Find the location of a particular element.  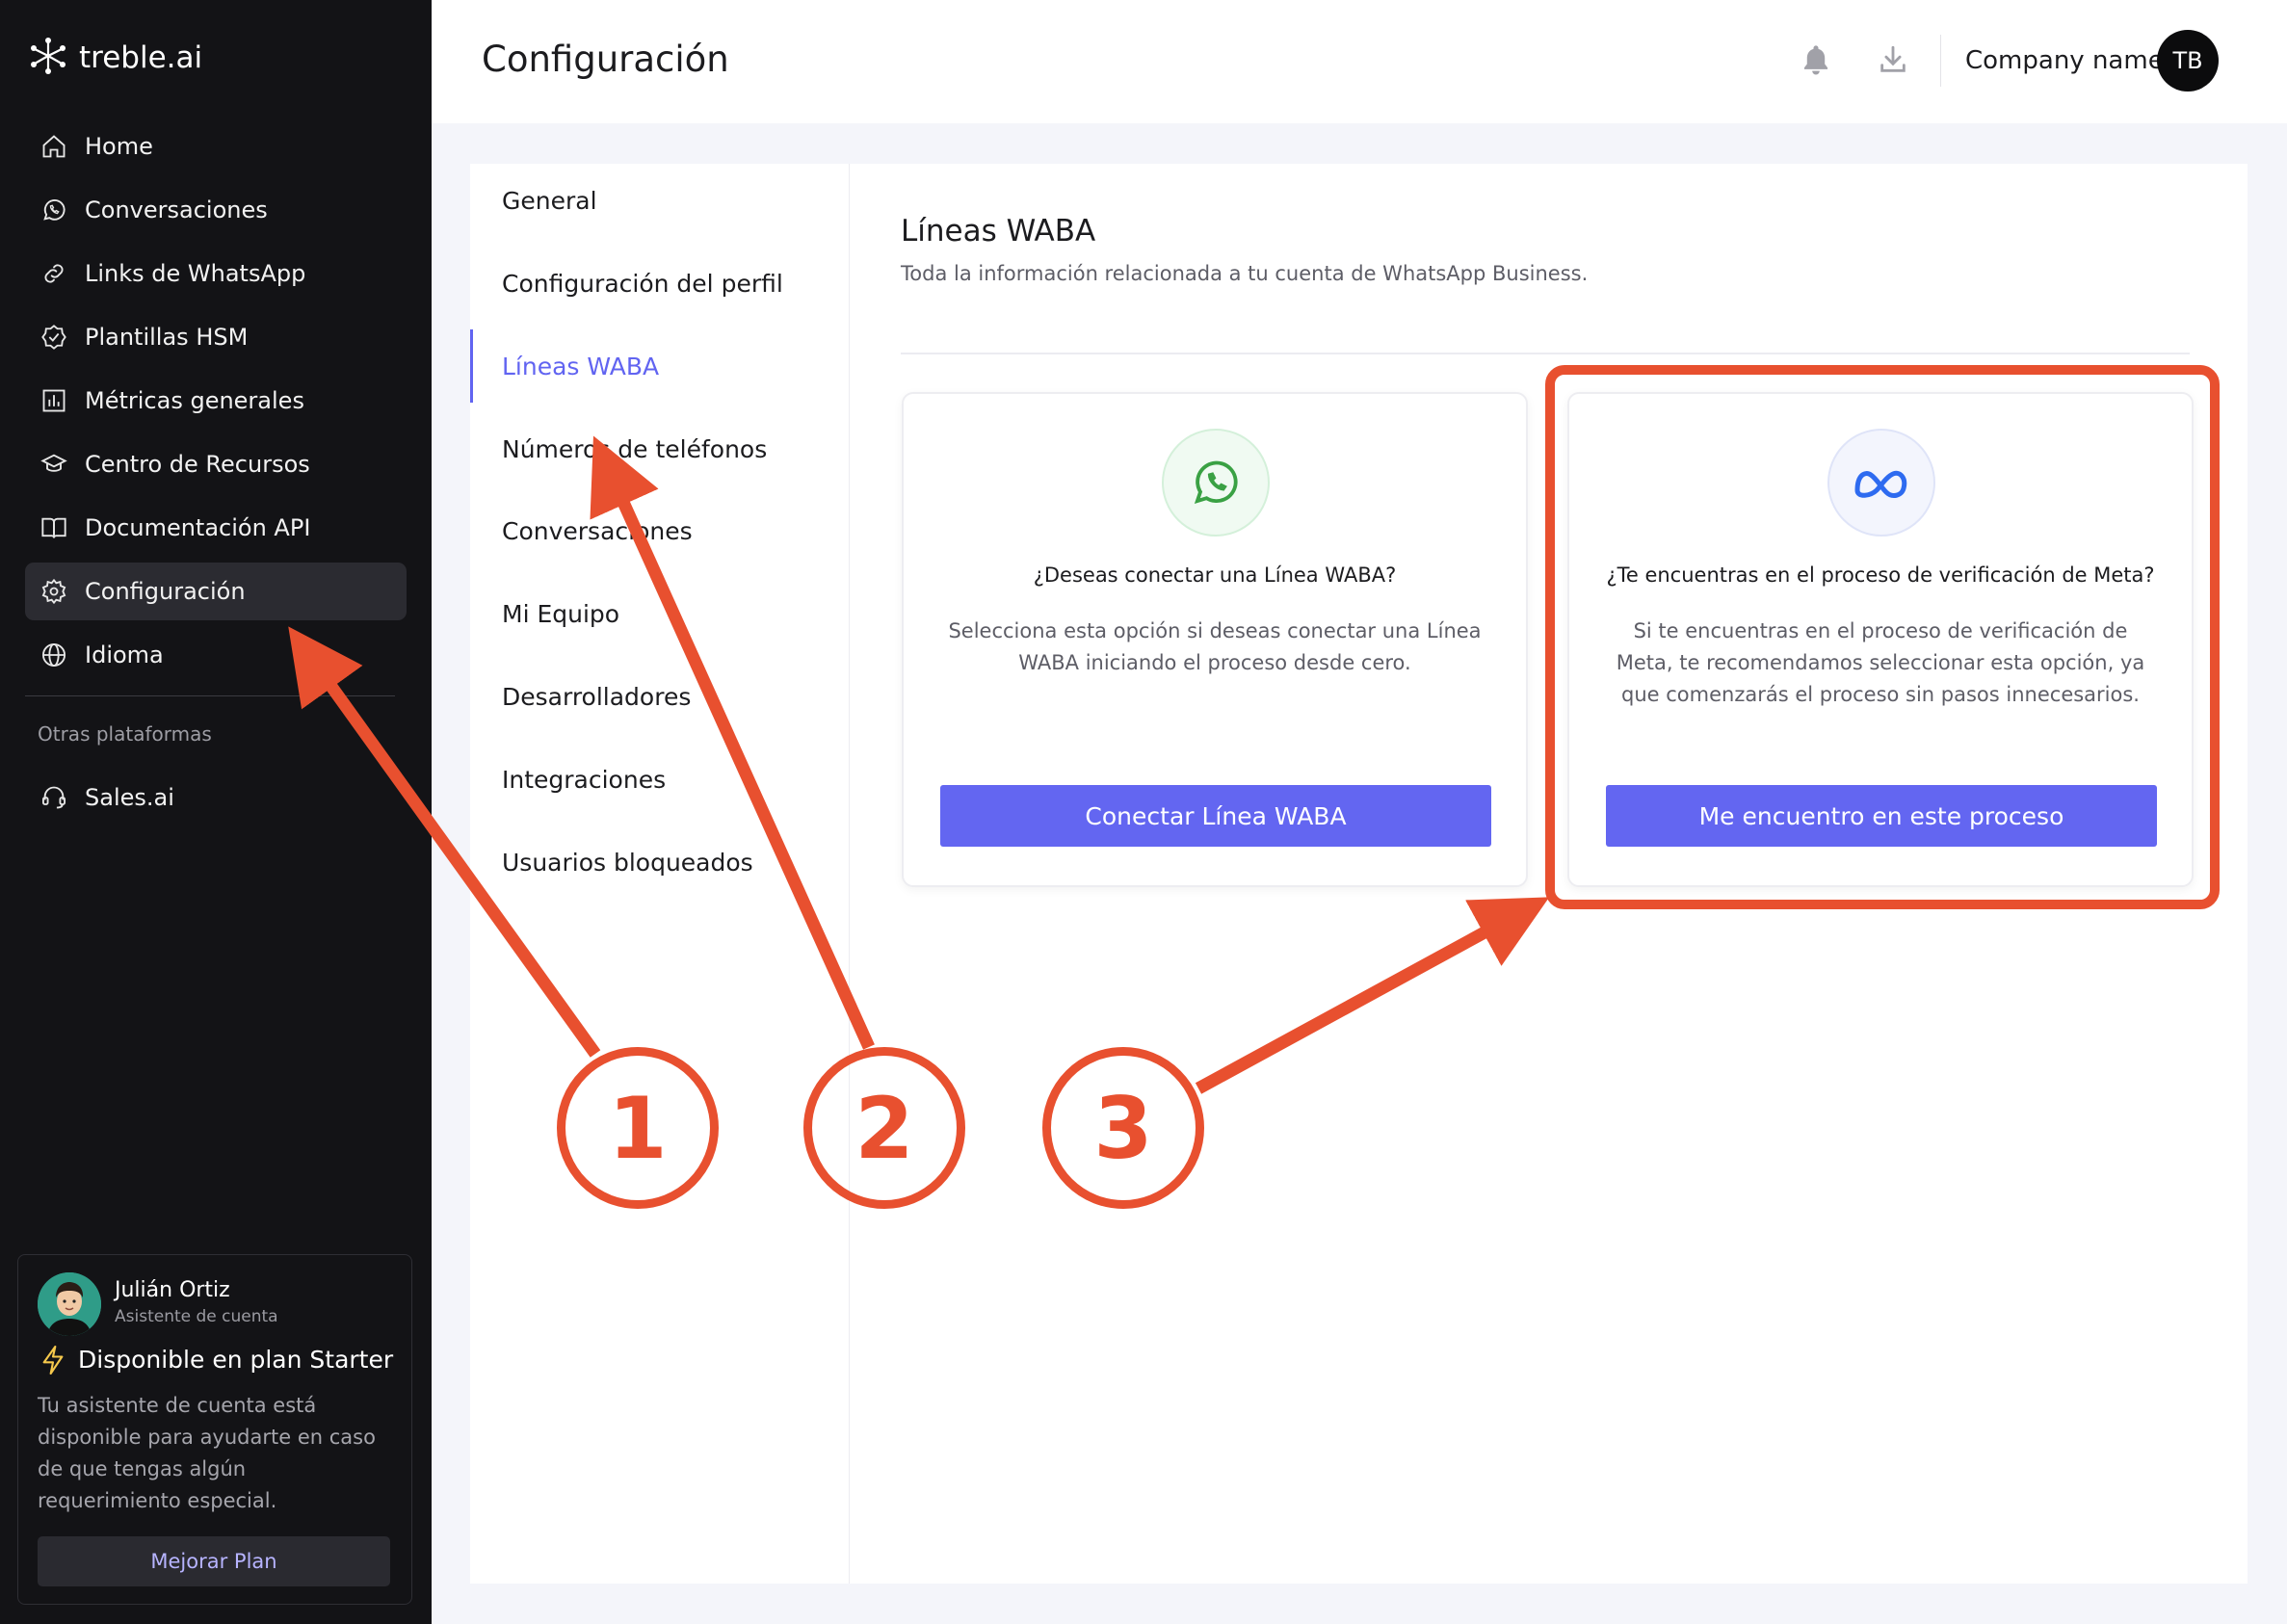

company-name: Company name is located at coordinates (2065, 60).